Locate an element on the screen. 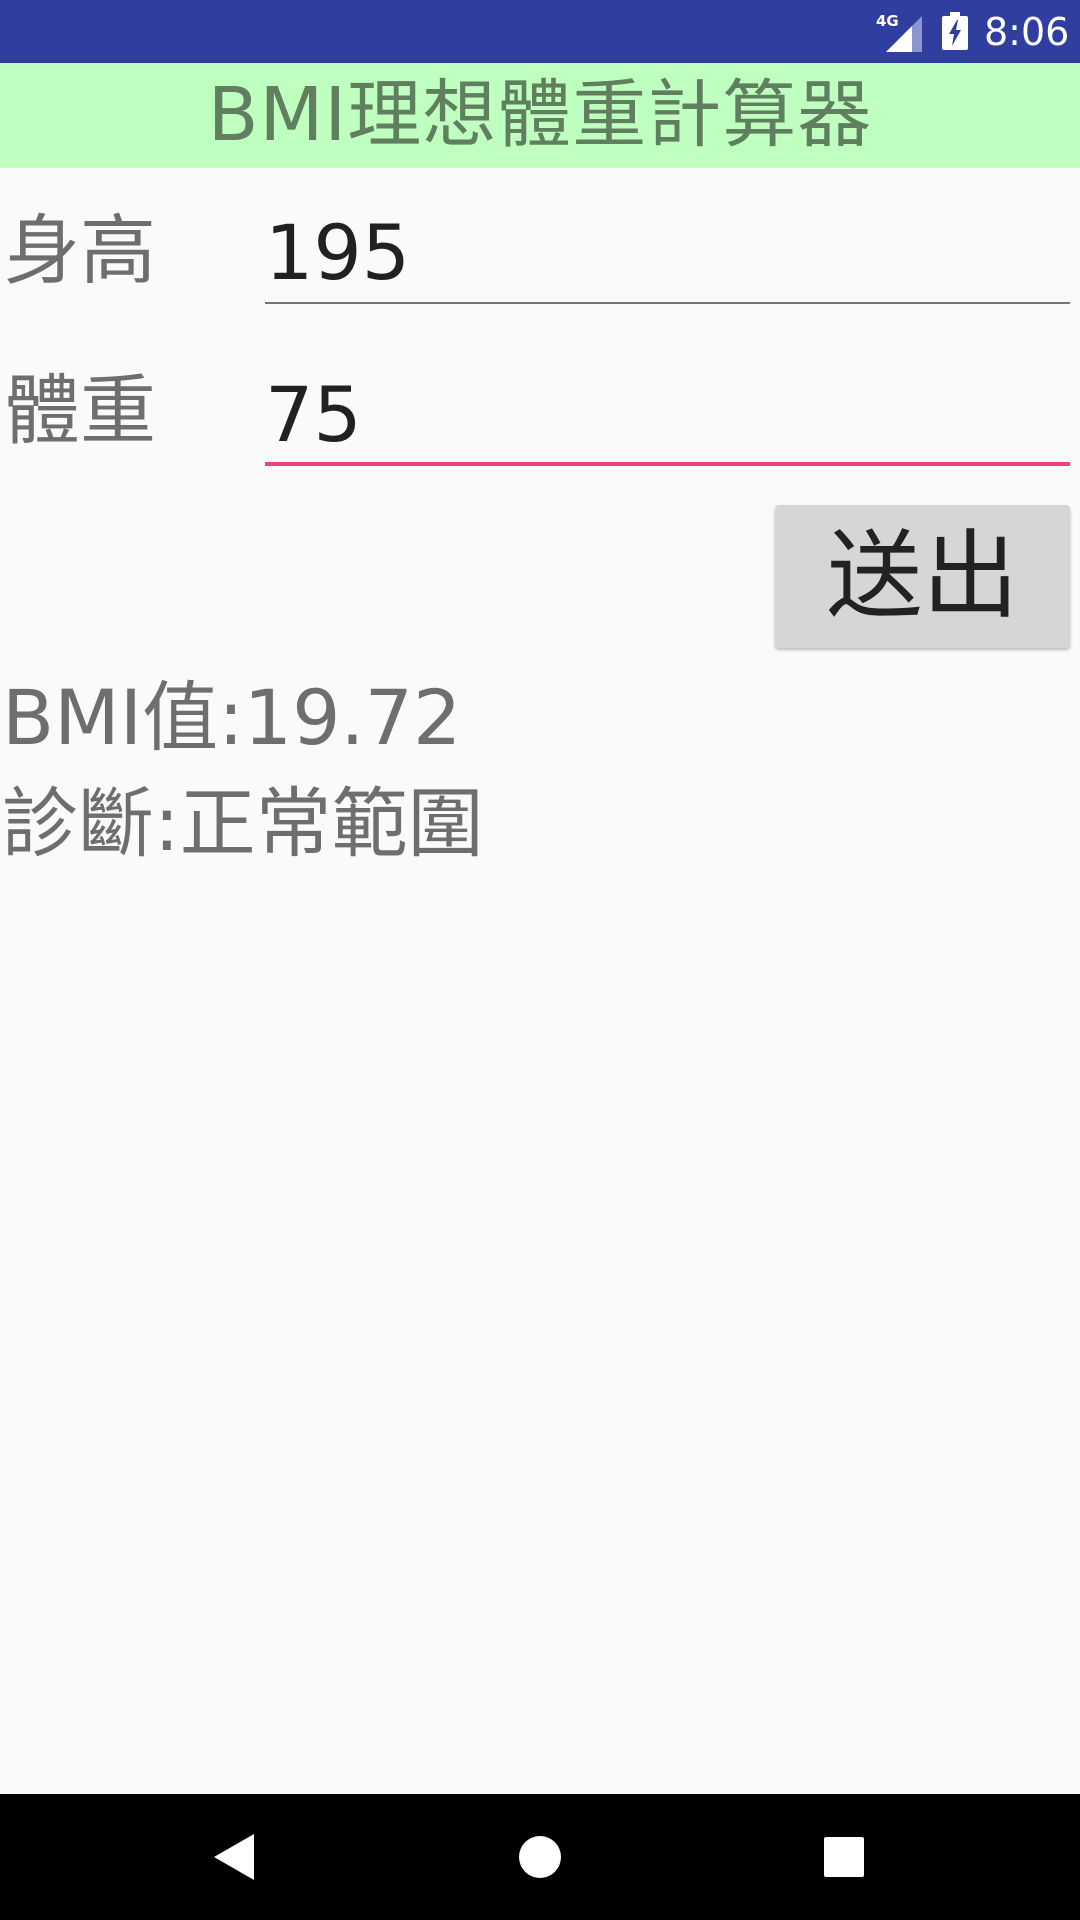 The height and width of the screenshot is (1920, 1080). signal-4g-icon: 4G is located at coordinates (899, 32).